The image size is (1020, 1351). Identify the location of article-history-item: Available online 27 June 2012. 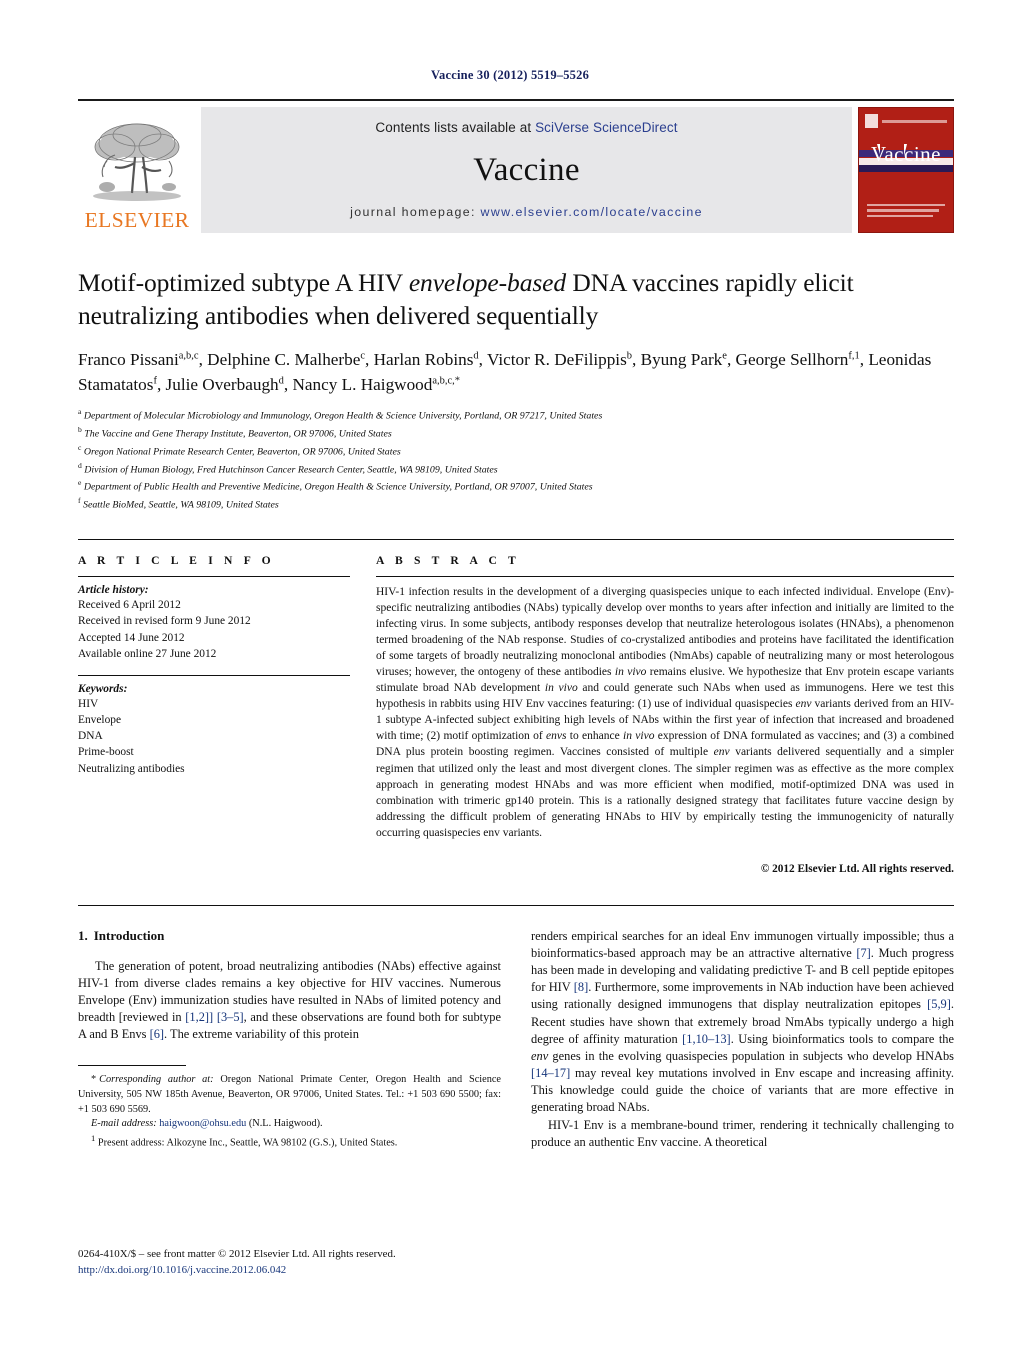
(147, 653).